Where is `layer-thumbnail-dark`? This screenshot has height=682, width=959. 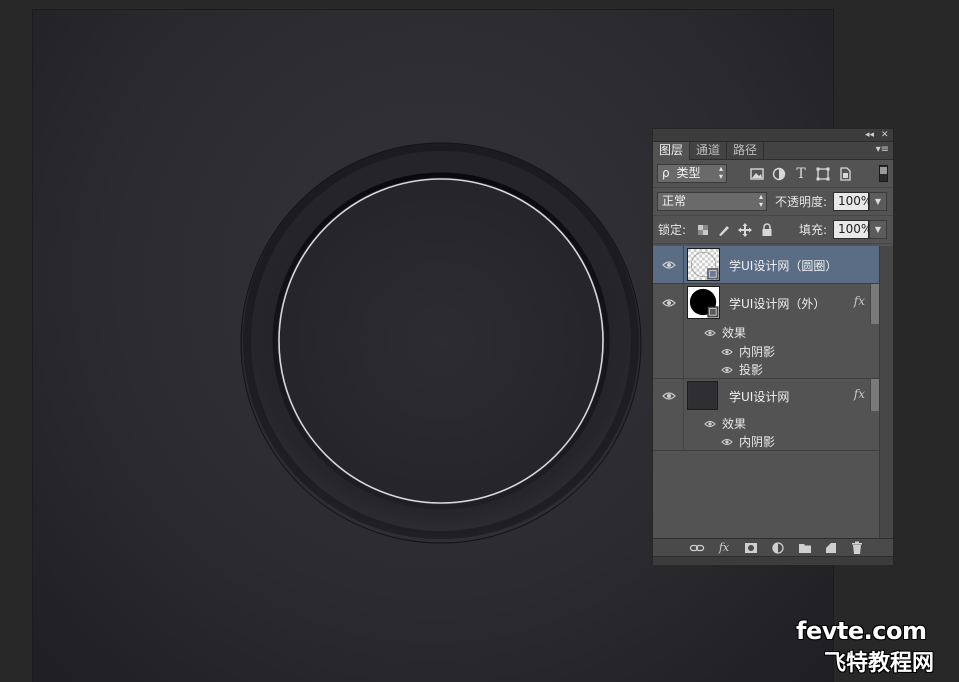
layer-thumbnail-dark is located at coordinates (702, 395).